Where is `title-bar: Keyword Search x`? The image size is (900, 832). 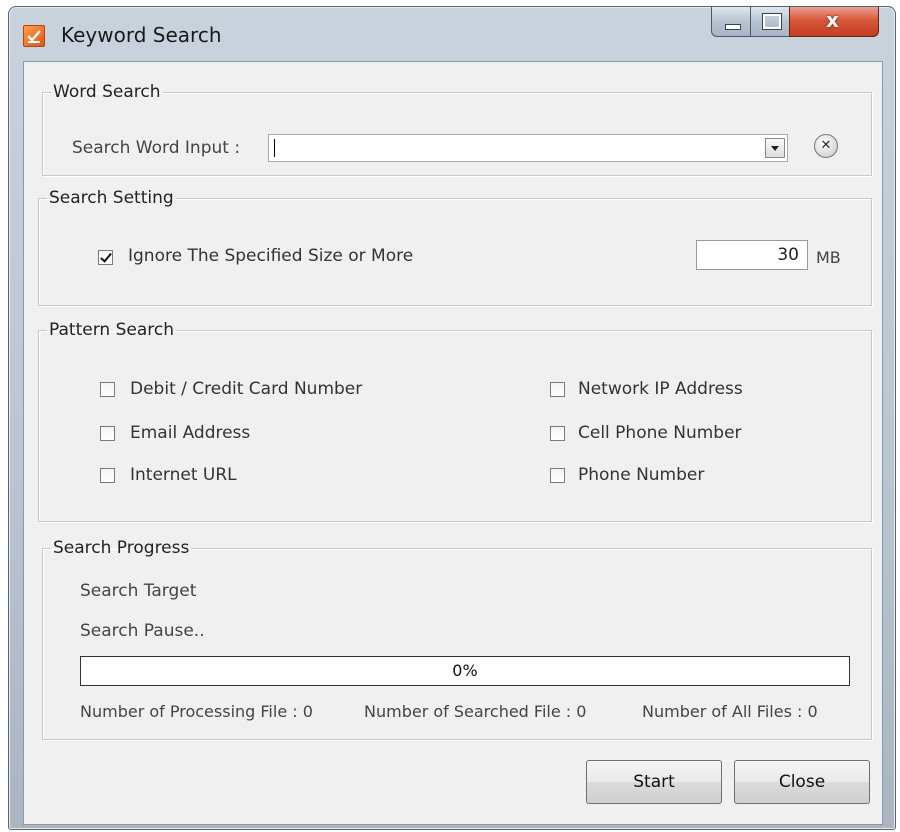
title-bar: Keyword Search x is located at coordinates (452, 37).